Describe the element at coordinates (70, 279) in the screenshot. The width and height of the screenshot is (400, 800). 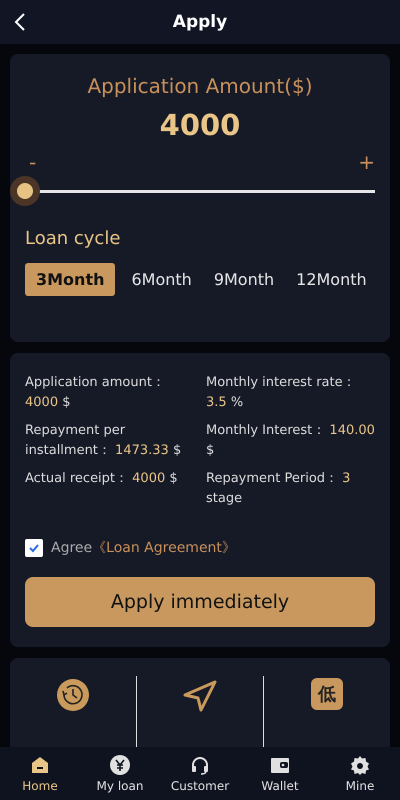
I see `cycle-tab: 3Month` at that location.